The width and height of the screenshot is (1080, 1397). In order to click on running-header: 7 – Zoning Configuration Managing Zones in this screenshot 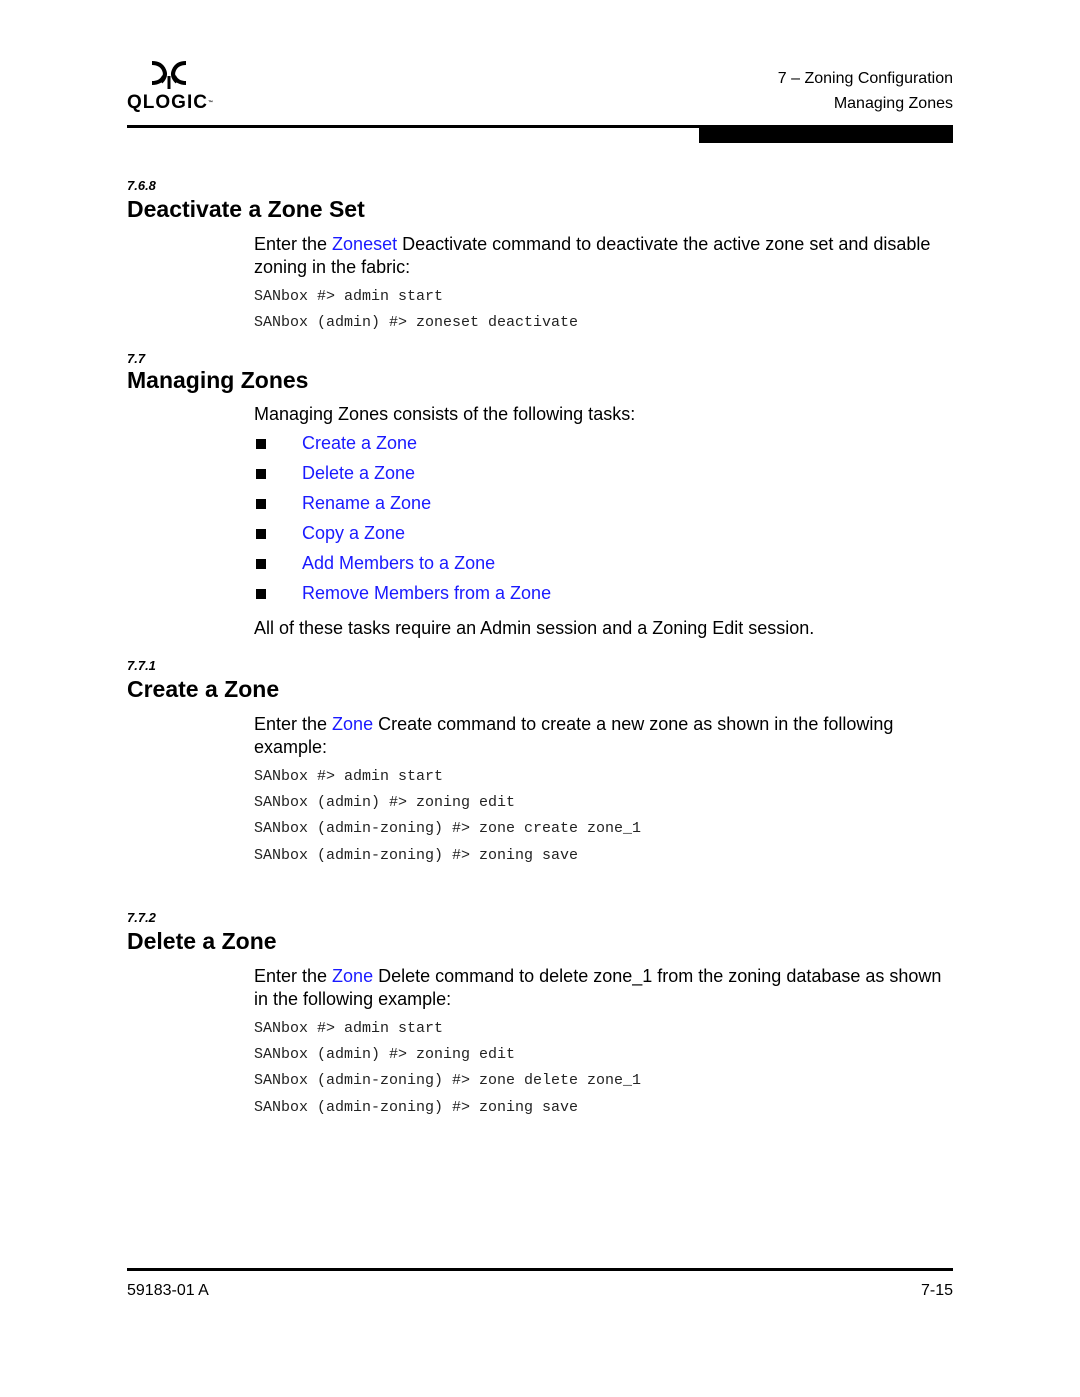, I will do `click(865, 91)`.